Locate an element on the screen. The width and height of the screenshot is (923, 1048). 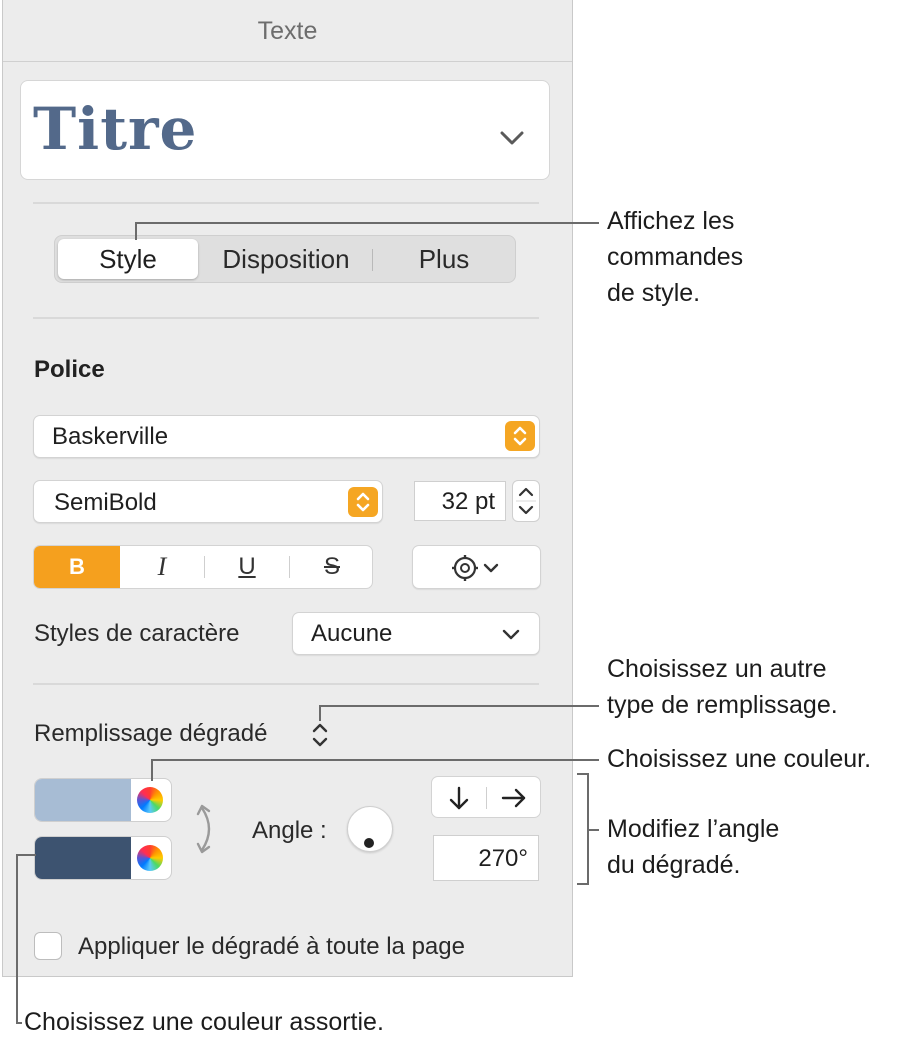
strikethrough-button: S is located at coordinates (331, 567).